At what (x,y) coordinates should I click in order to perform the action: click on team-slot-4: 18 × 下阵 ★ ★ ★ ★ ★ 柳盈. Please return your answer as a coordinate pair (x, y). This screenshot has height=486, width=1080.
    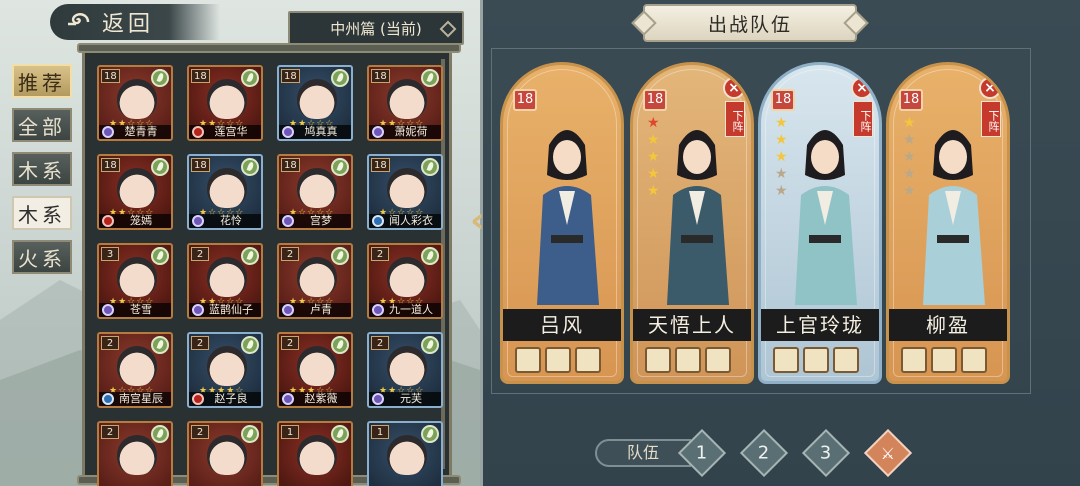
    Looking at the image, I should click on (948, 223).